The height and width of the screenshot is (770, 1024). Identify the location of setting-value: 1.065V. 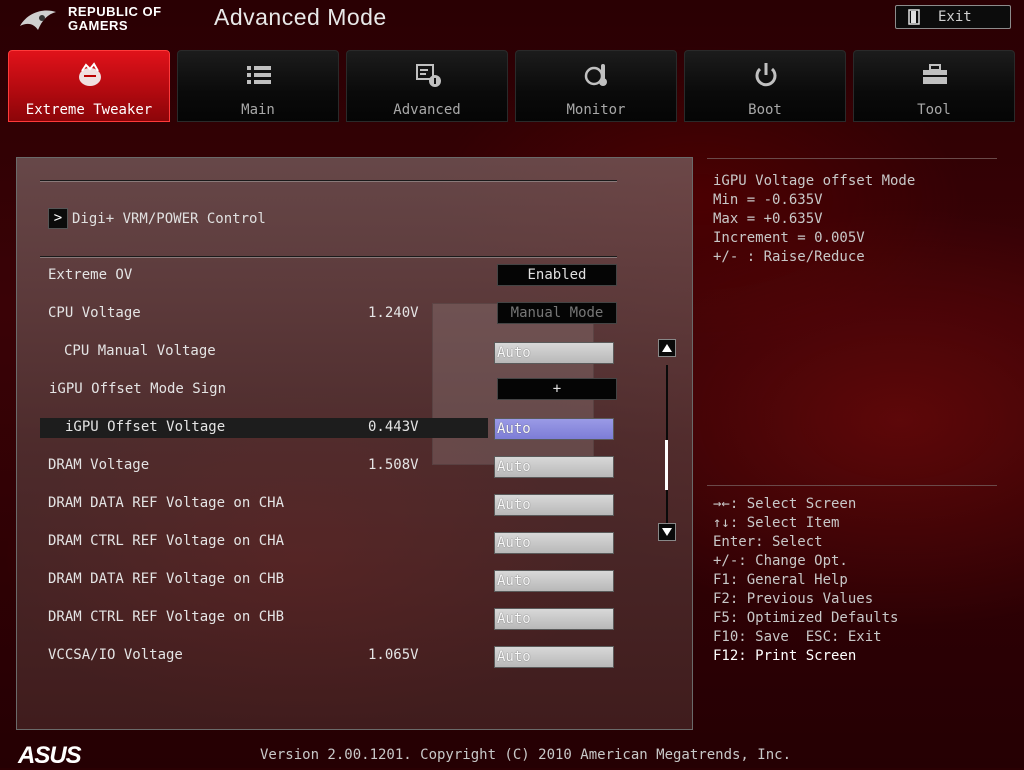
(393, 655).